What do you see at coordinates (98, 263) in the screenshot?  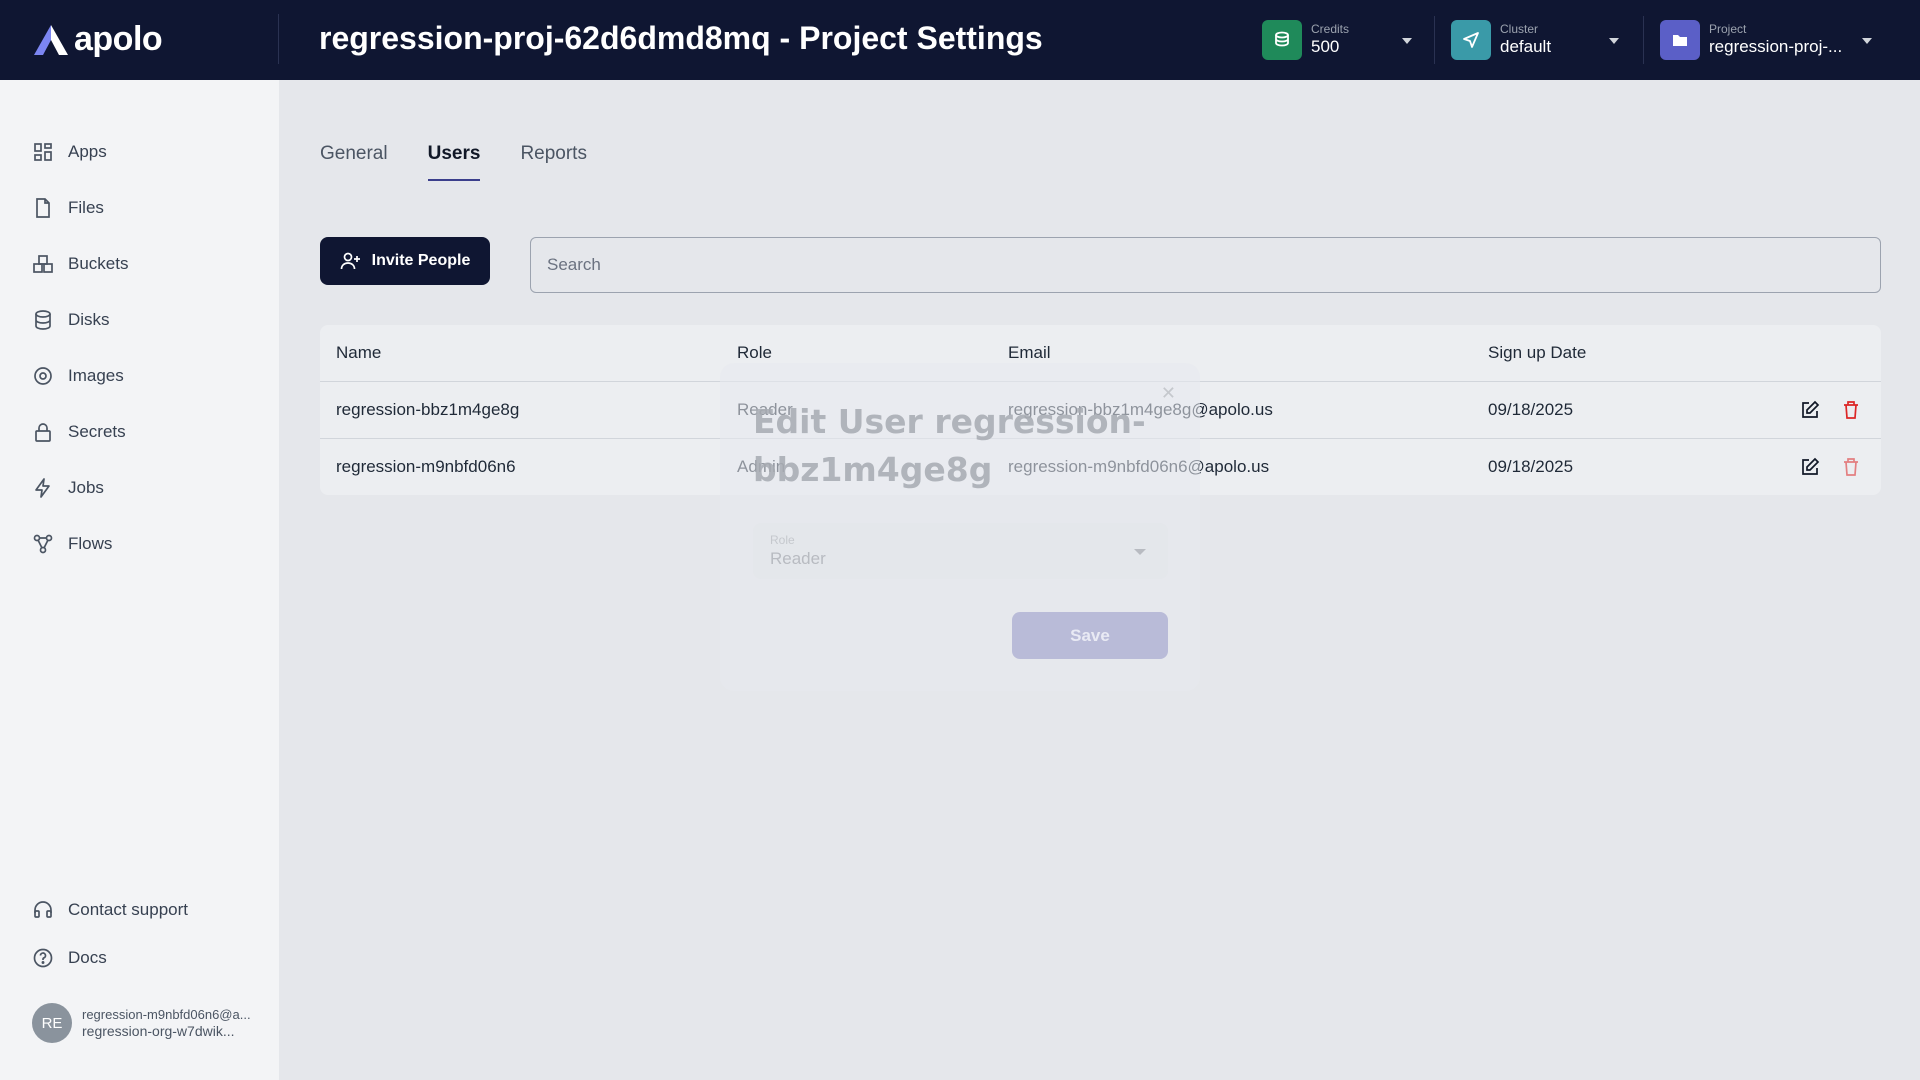 I see `sidebar-item-label: Buckets` at bounding box center [98, 263].